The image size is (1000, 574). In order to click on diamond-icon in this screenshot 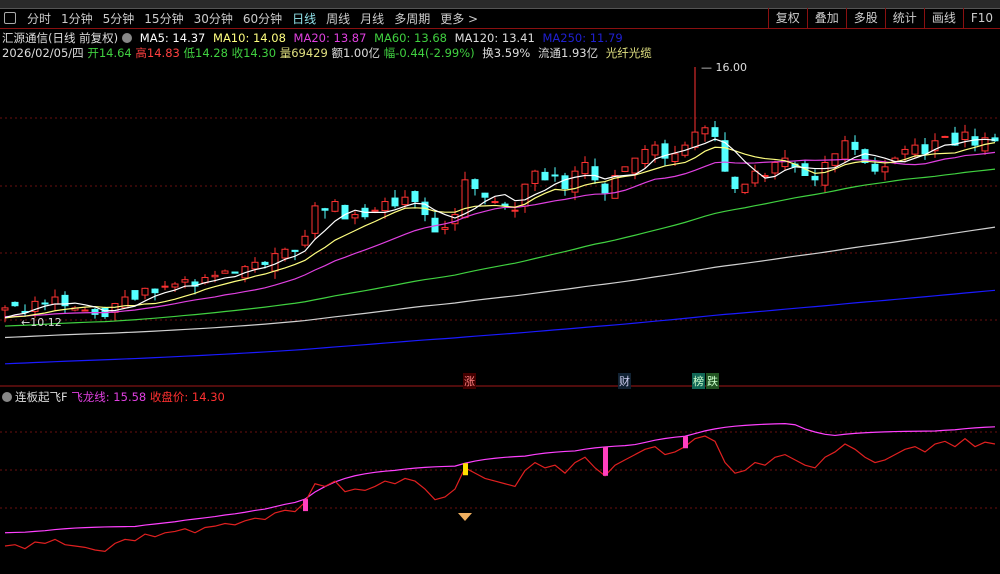, I will do `click(465, 517)`.